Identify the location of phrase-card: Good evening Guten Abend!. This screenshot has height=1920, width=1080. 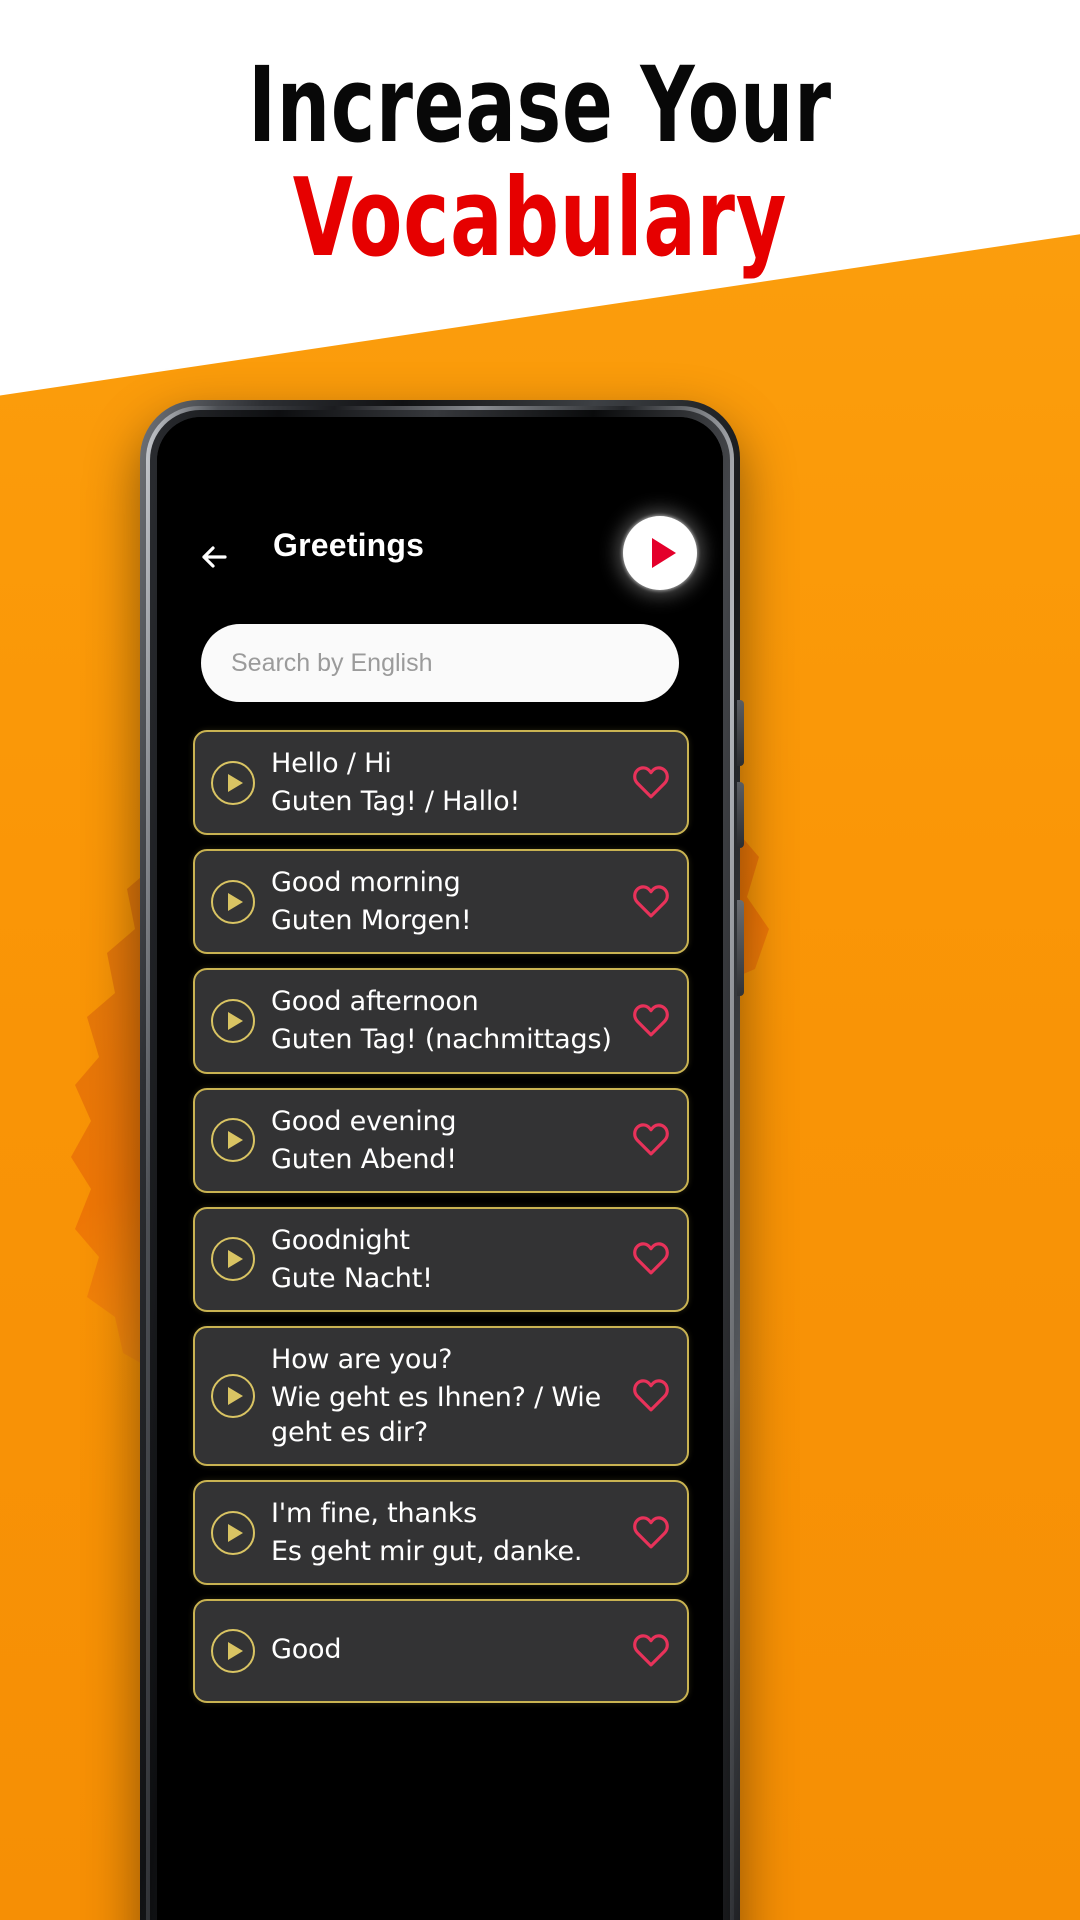
(441, 1140).